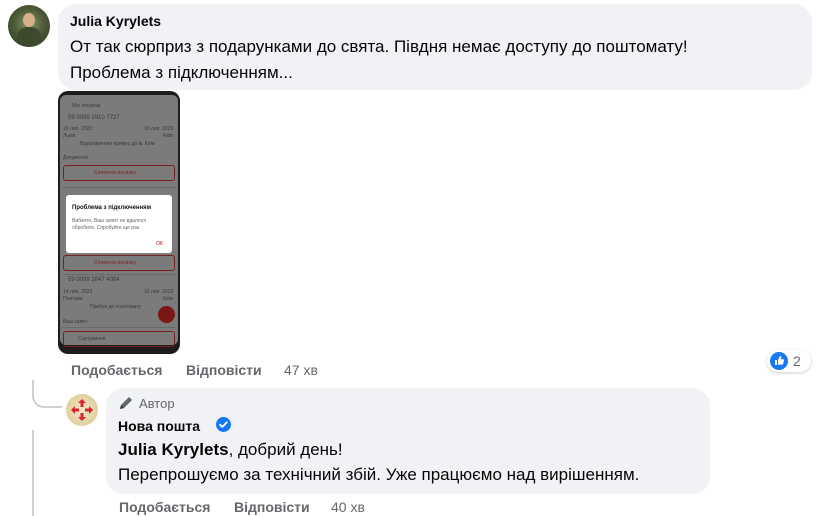  I want to click on photo-pay-label: Сплатити посилку, so click(115, 173).